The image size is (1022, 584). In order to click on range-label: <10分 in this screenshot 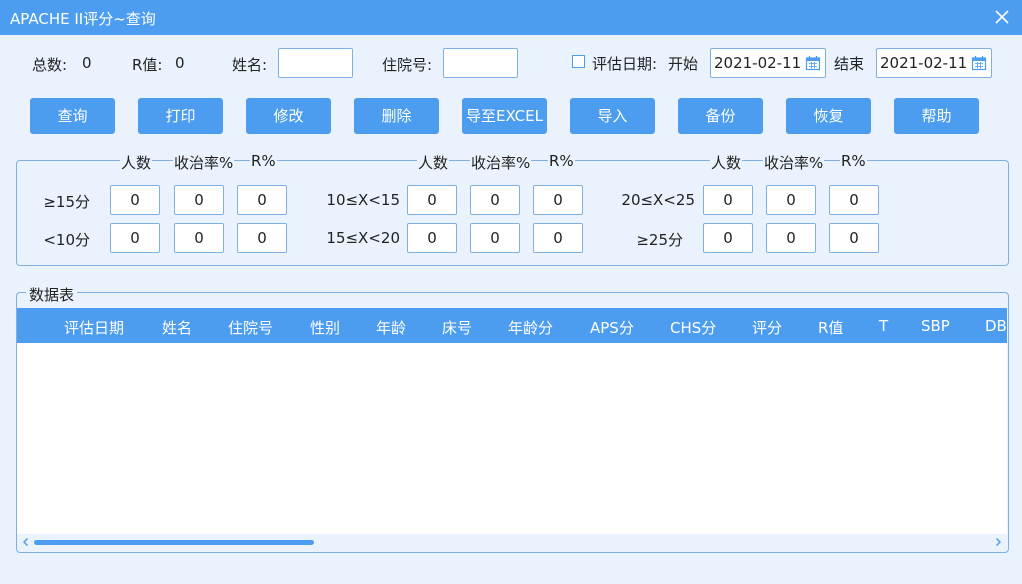, I will do `click(66, 240)`.